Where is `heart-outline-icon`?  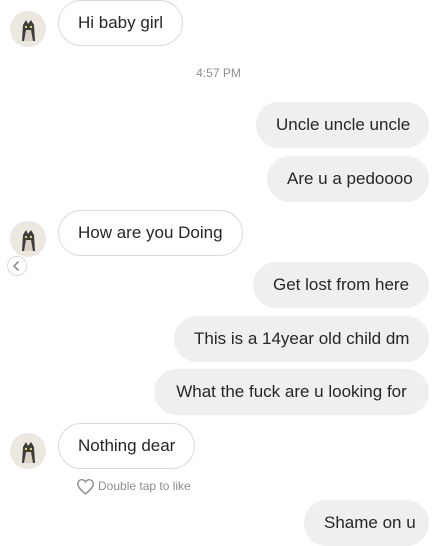 heart-outline-icon is located at coordinates (85, 486).